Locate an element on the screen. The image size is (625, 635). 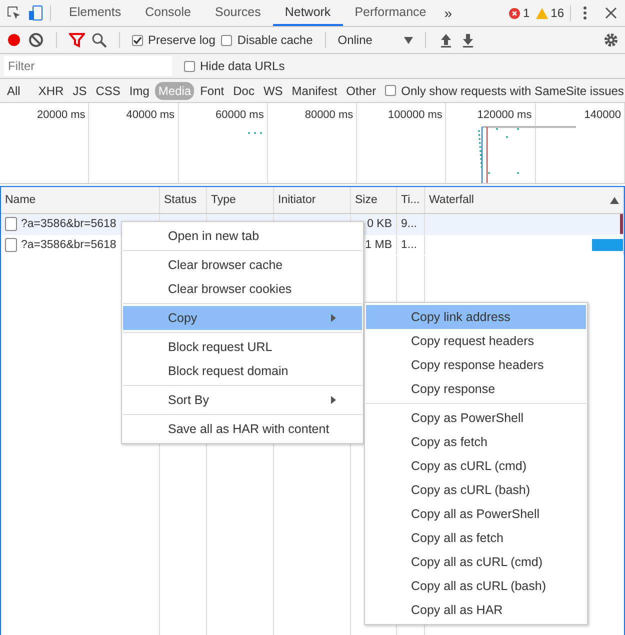
time-tick-label: 40000 ms is located at coordinates (150, 115).